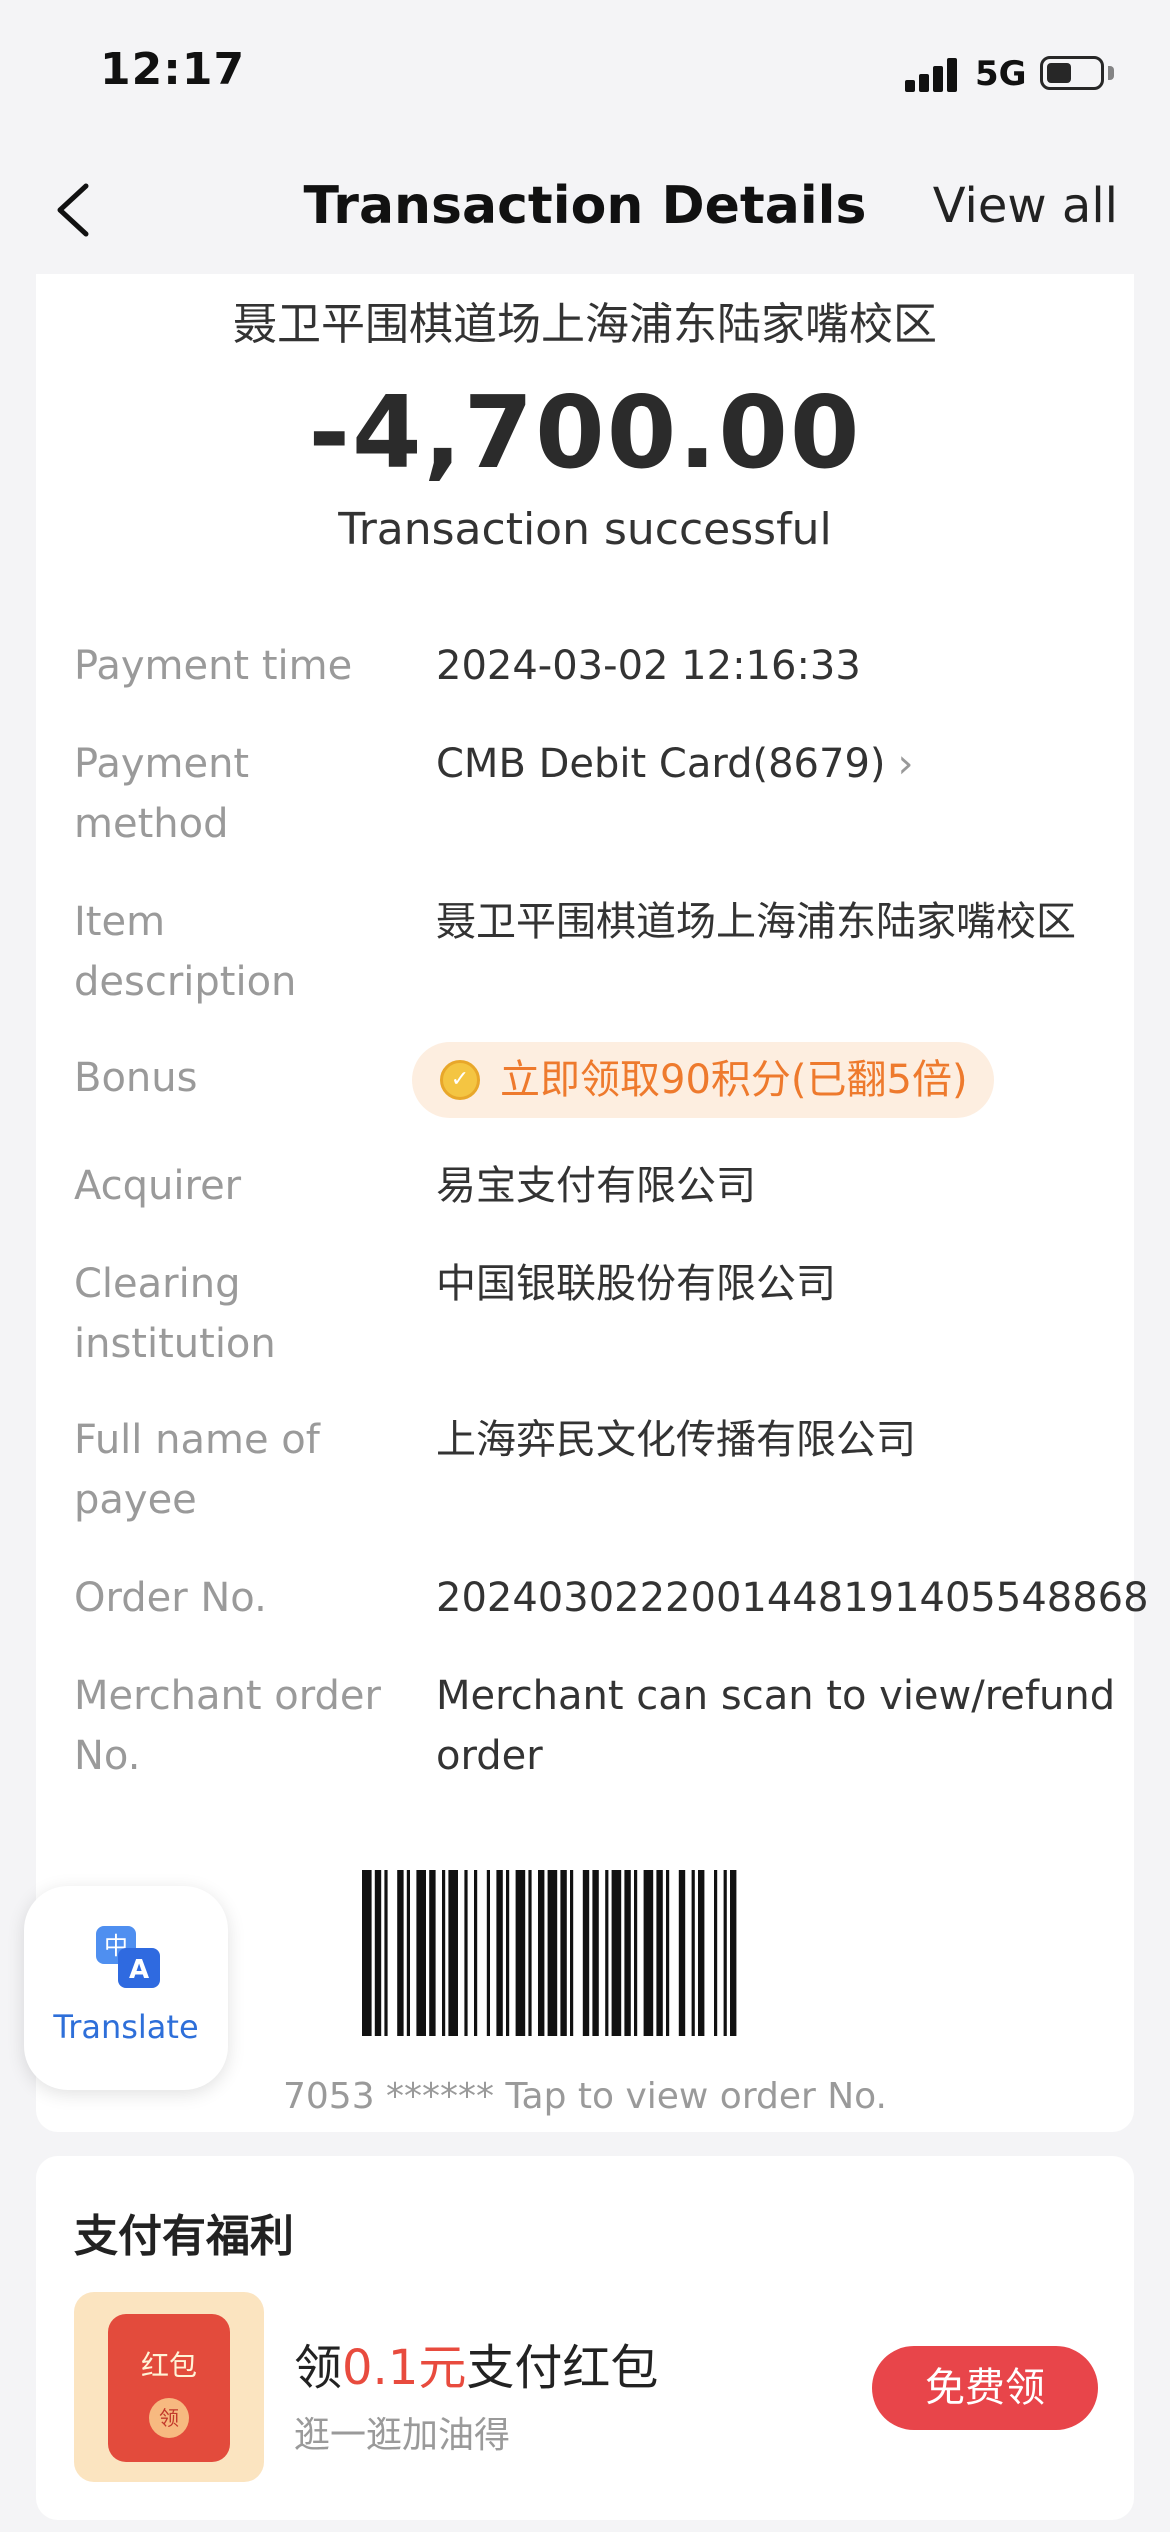 This screenshot has width=1170, height=2532. I want to click on transaction-amount: -4,700.00, so click(585, 432).